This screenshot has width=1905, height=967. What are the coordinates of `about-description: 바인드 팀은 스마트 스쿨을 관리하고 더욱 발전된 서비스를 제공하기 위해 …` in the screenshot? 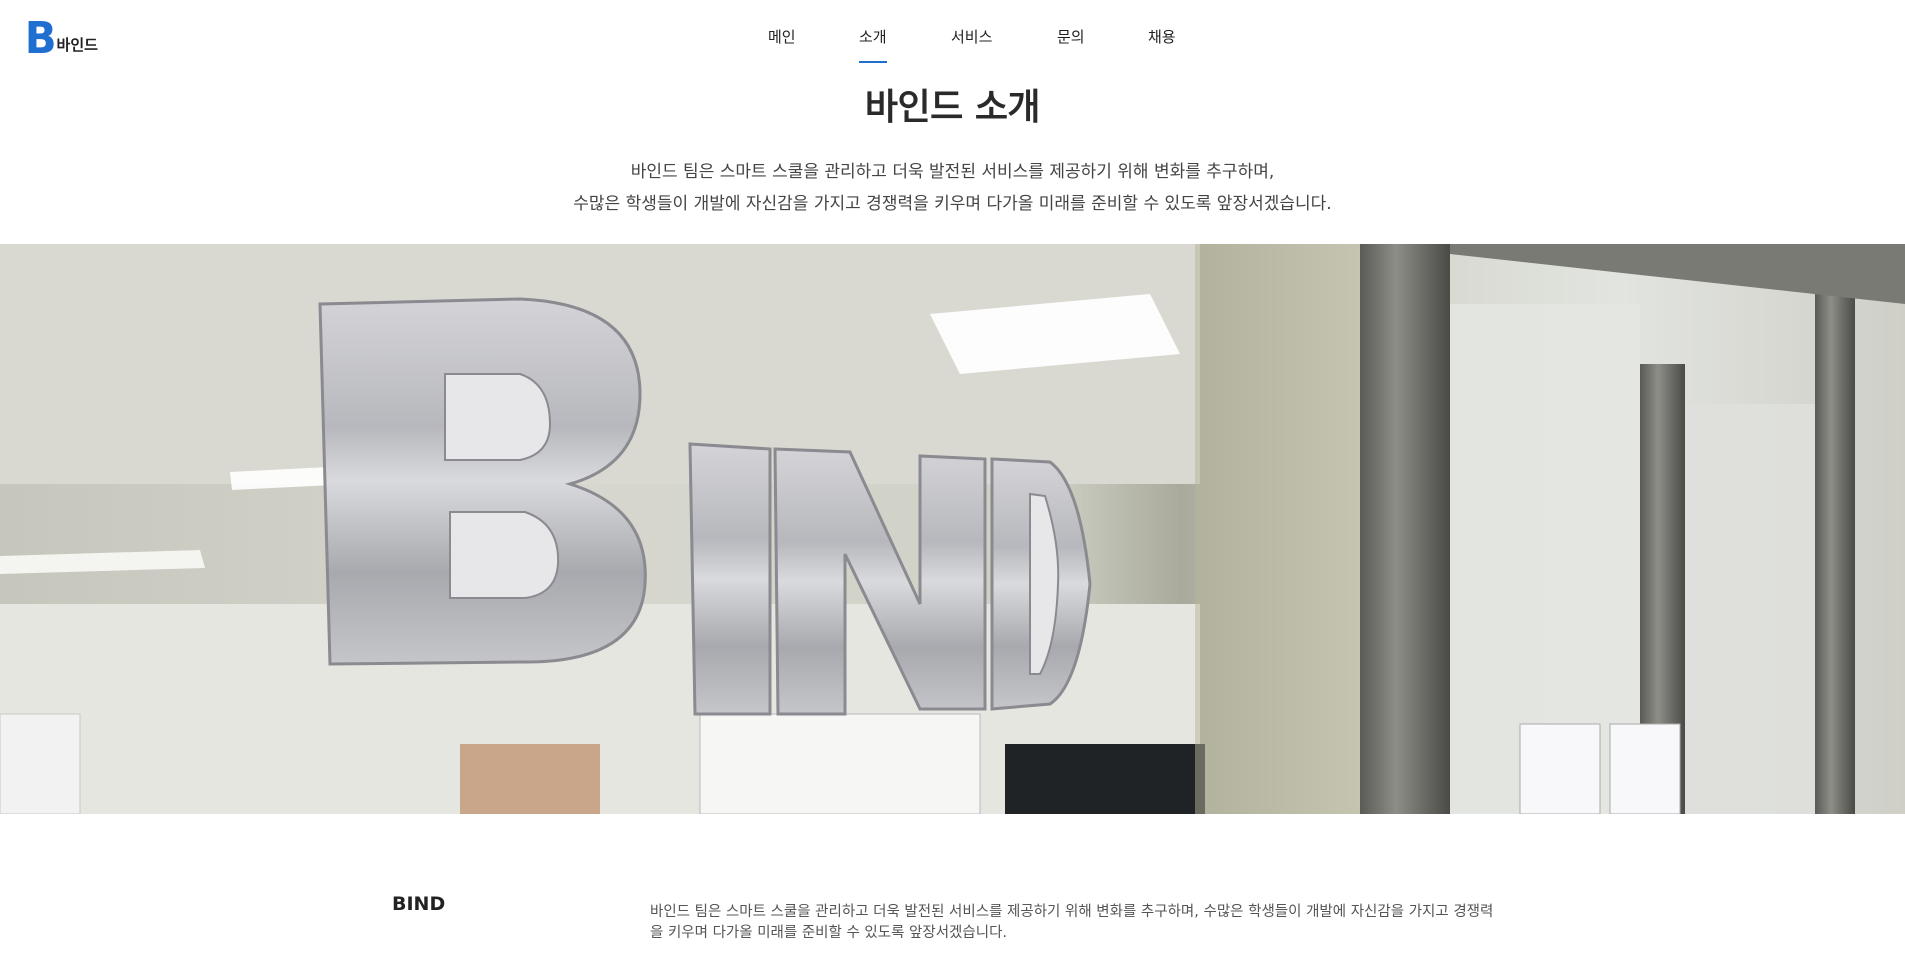 It's located at (1072, 922).